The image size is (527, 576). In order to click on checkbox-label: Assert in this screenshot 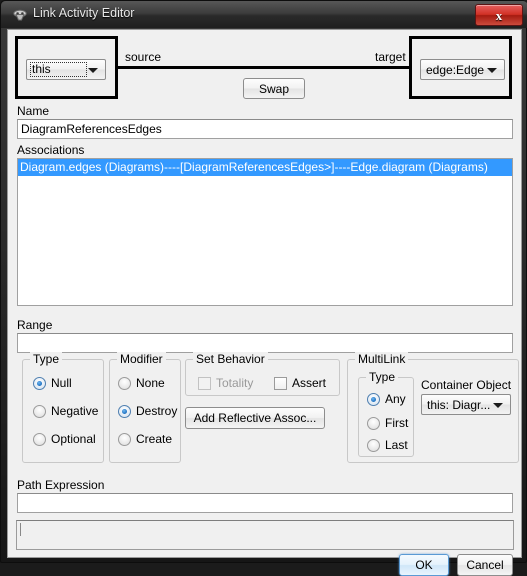, I will do `click(309, 383)`.